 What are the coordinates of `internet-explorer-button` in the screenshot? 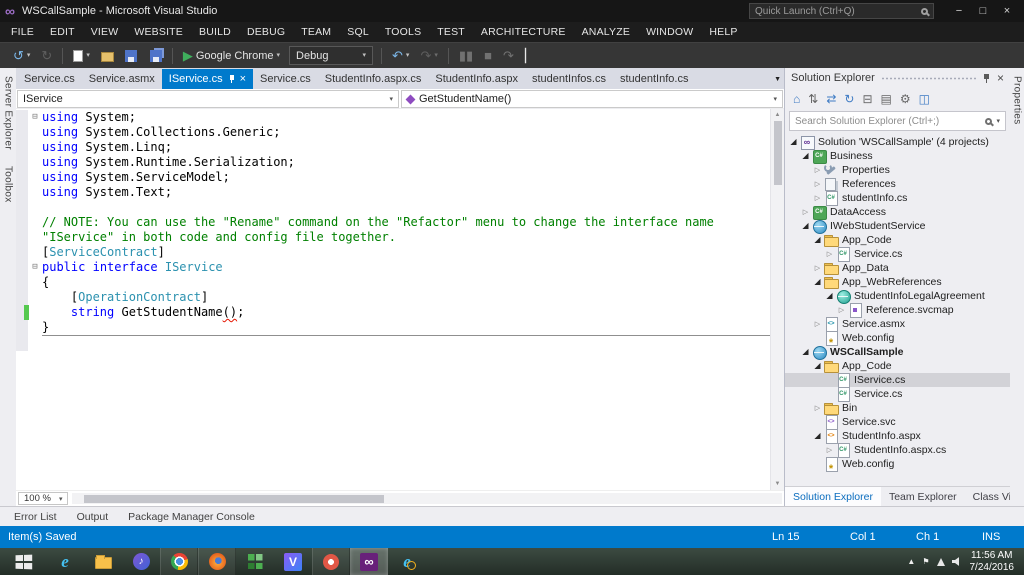 It's located at (65, 561).